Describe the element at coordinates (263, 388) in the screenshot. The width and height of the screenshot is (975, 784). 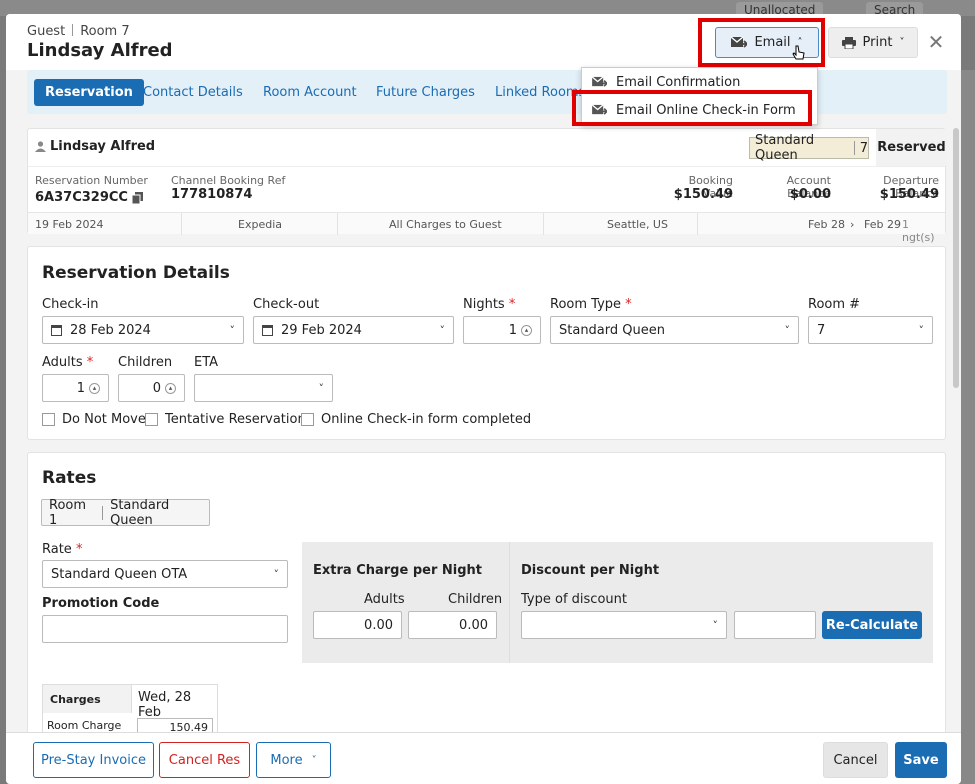
I see `eta-select: ˅` at that location.